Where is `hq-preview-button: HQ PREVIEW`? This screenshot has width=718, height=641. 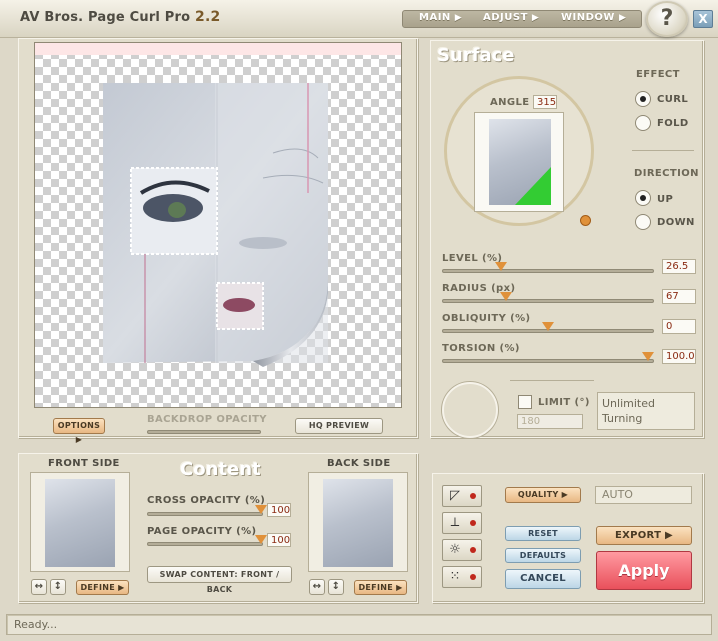 hq-preview-button: HQ PREVIEW is located at coordinates (339, 426).